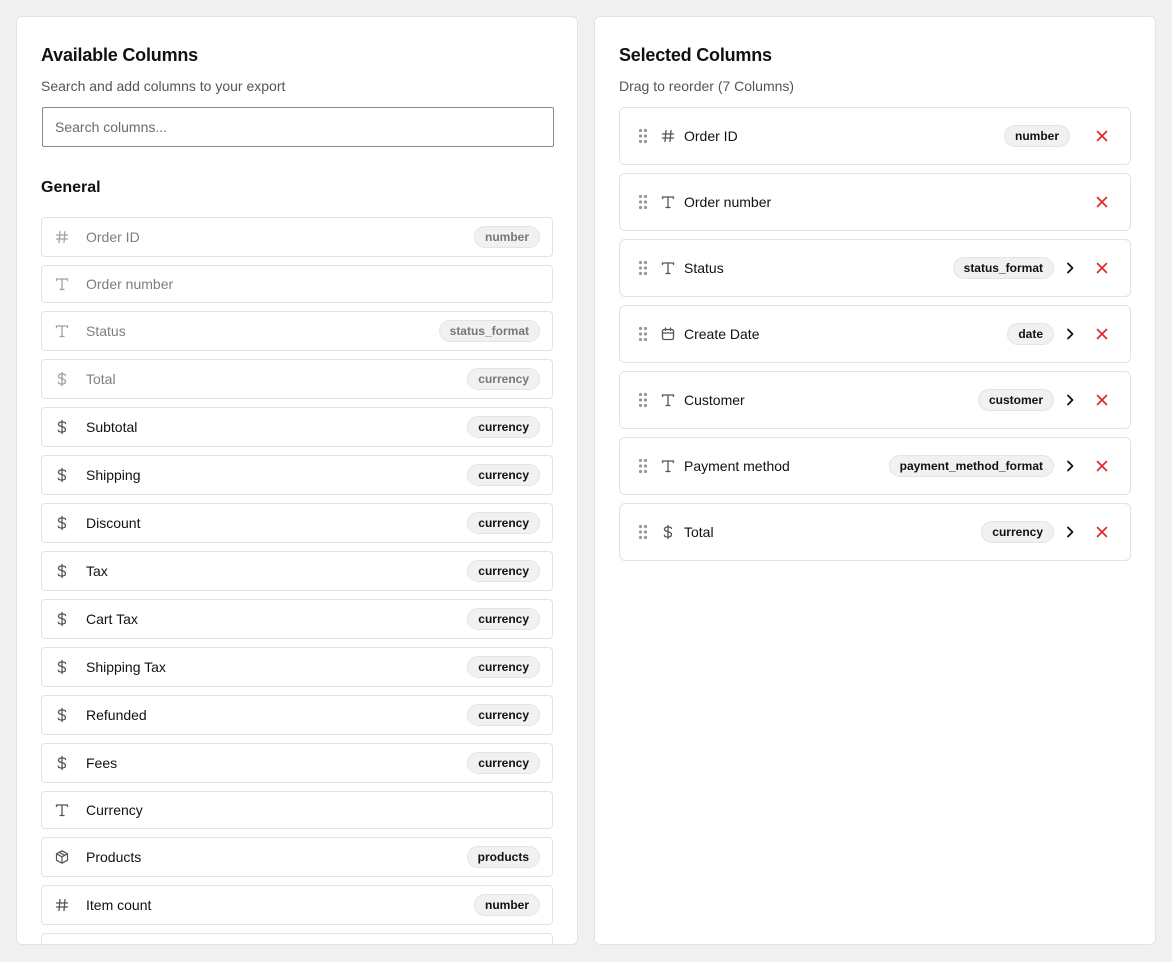  Describe the element at coordinates (297, 571) in the screenshot. I see `available-column-tax: Tax currency` at that location.